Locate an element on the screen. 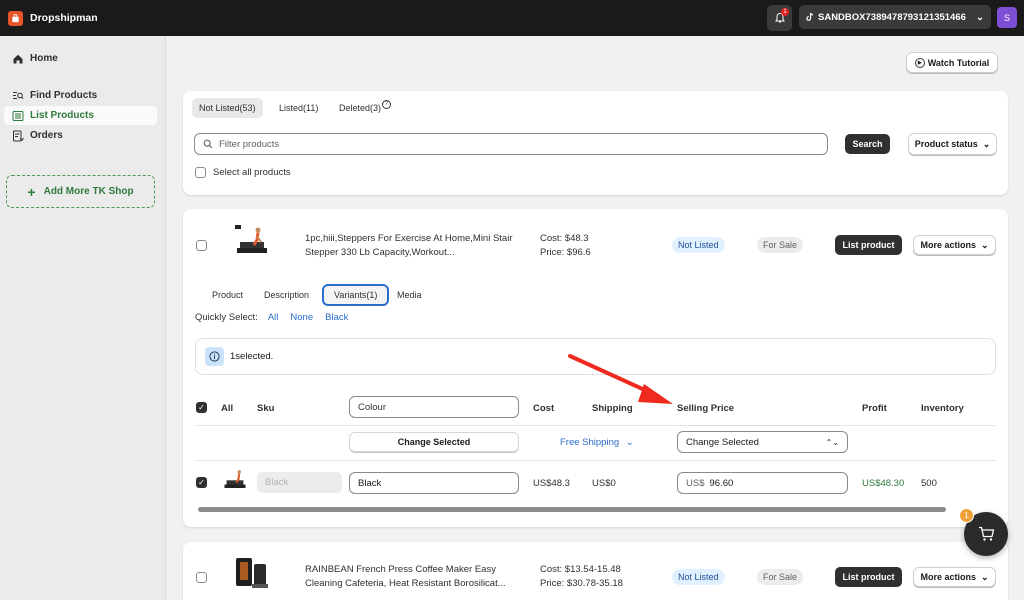  column-selling-price: Selling Price is located at coordinates (706, 408).